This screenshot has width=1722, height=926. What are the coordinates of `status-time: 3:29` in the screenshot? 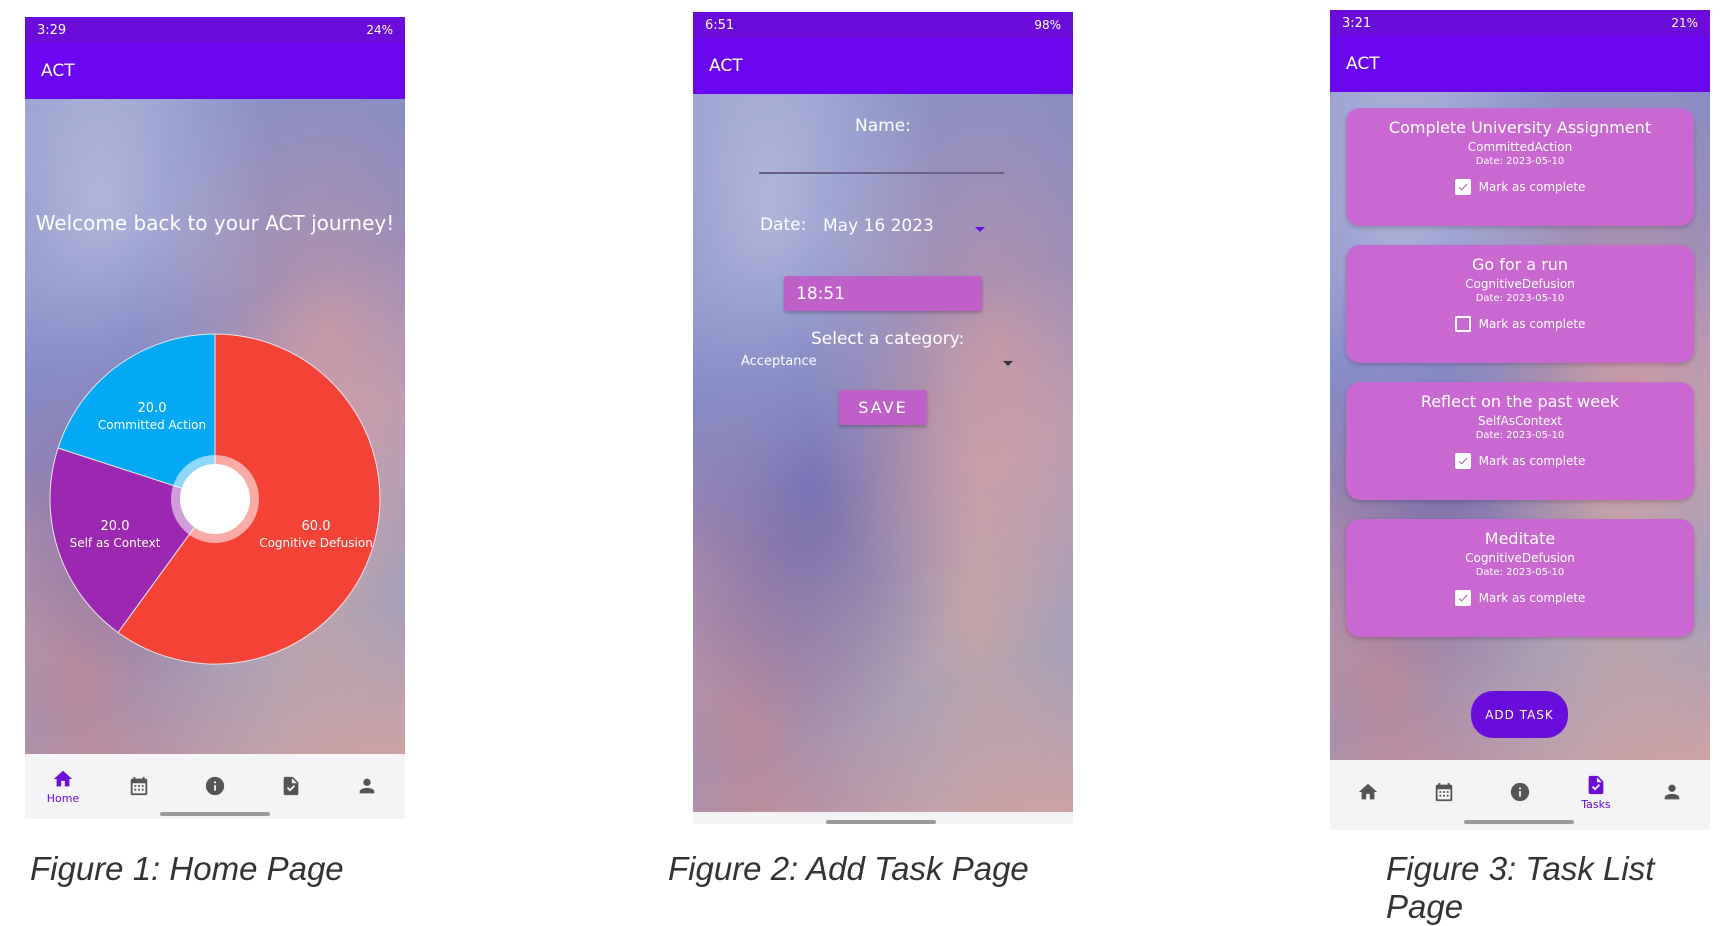 It's located at (52, 30).